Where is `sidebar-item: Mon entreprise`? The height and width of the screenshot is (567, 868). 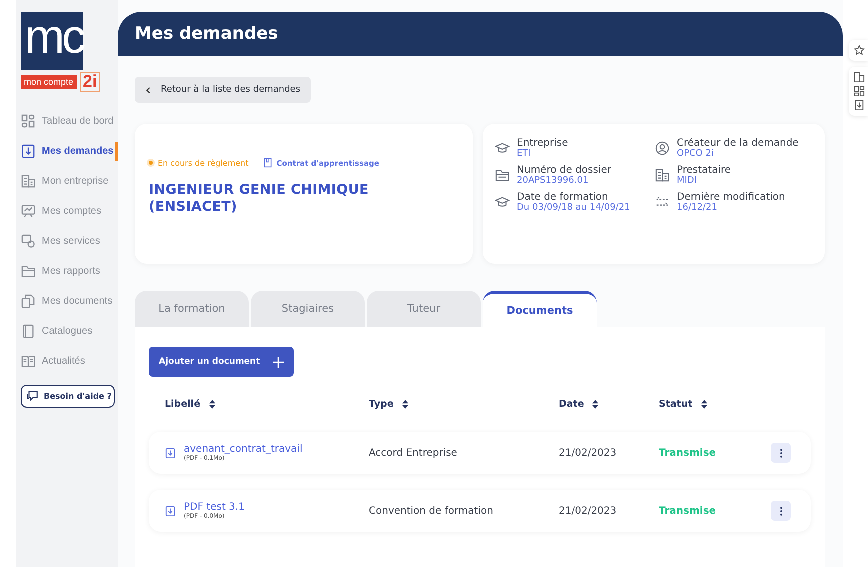 sidebar-item: Mon entreprise is located at coordinates (67, 181).